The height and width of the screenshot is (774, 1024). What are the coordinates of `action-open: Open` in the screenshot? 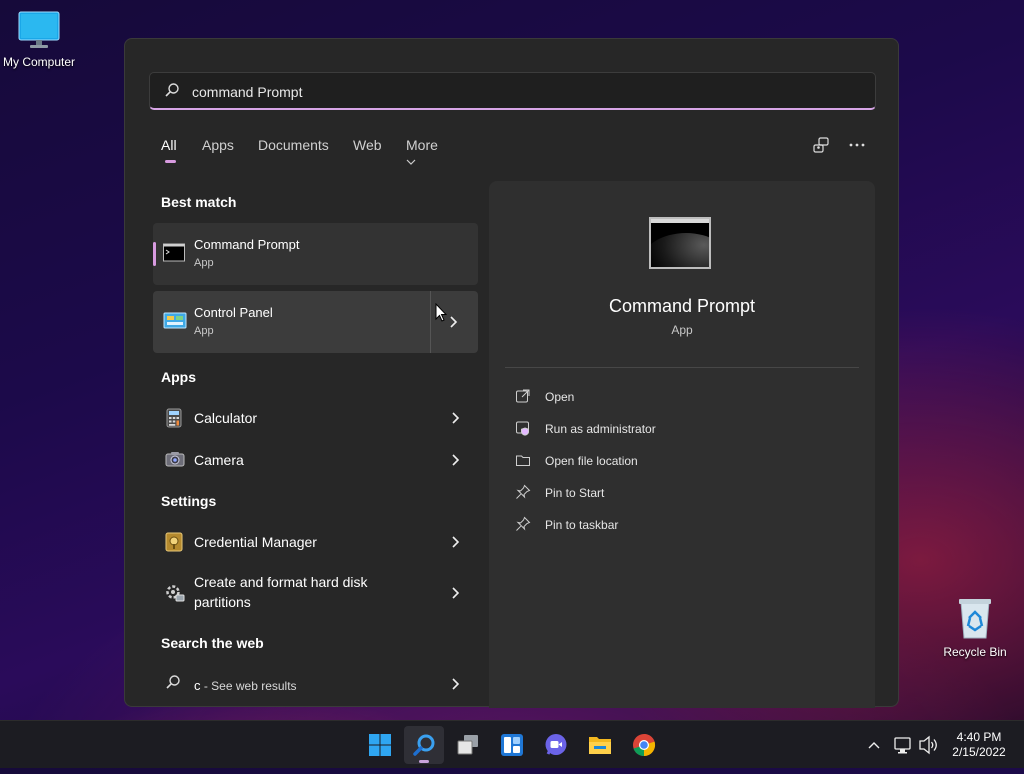 It's located at (675, 398).